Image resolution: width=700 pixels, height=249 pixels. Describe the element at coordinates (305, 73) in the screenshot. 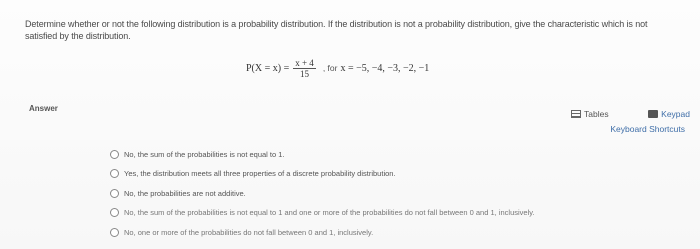

I see `formula-denominator: 15` at that location.